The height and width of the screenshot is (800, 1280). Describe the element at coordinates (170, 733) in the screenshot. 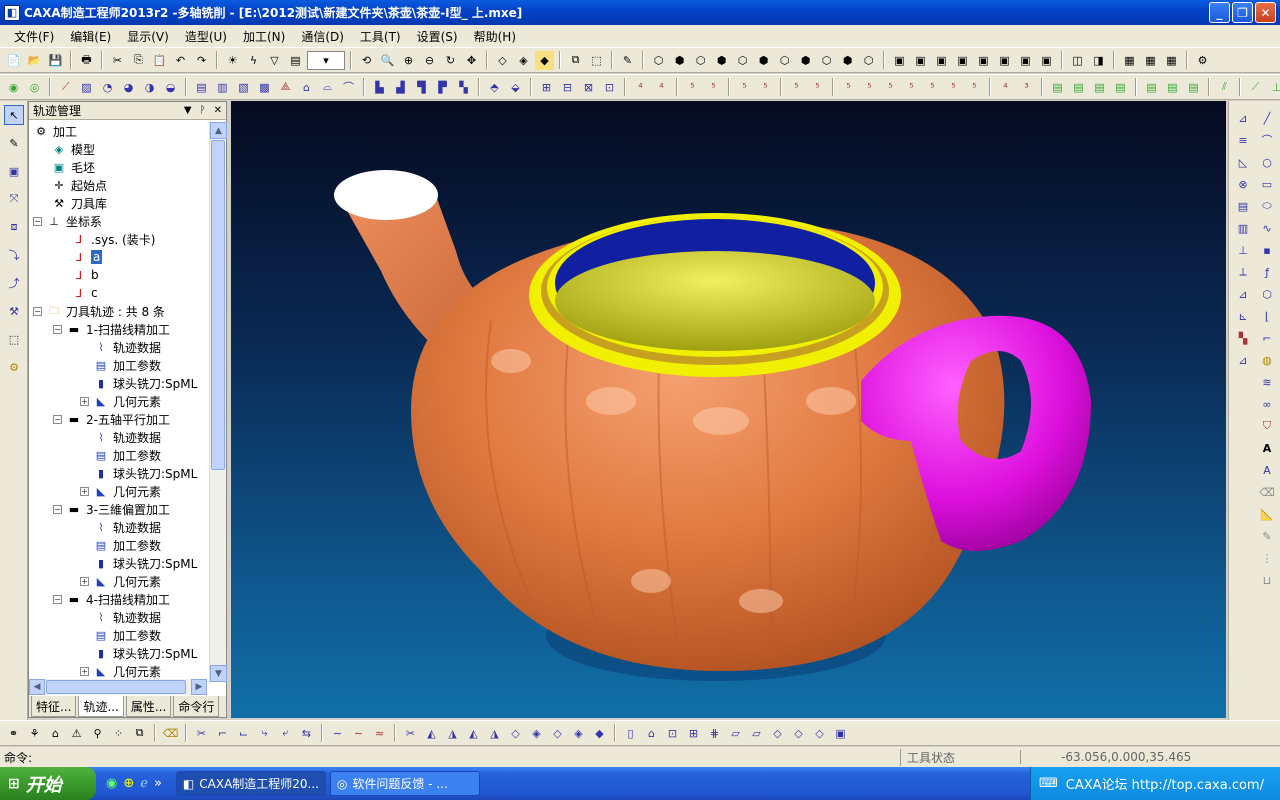

I see `eraser-2-icon: ⌫` at that location.